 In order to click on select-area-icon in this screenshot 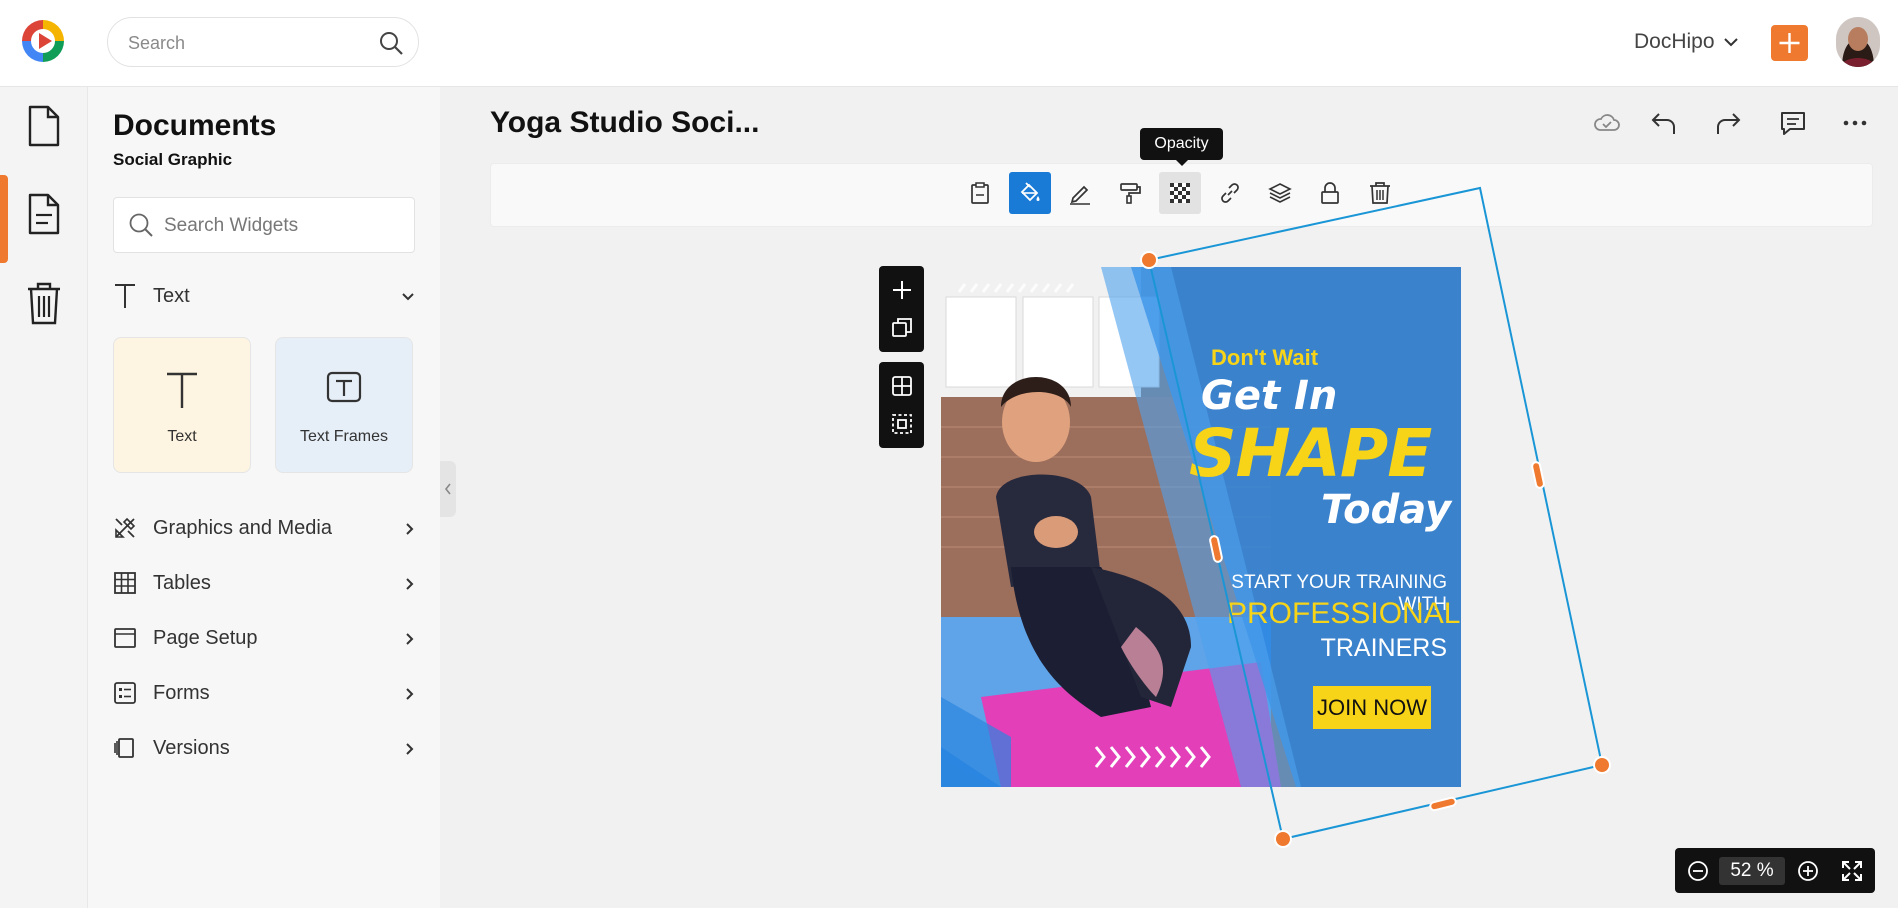, I will do `click(902, 424)`.